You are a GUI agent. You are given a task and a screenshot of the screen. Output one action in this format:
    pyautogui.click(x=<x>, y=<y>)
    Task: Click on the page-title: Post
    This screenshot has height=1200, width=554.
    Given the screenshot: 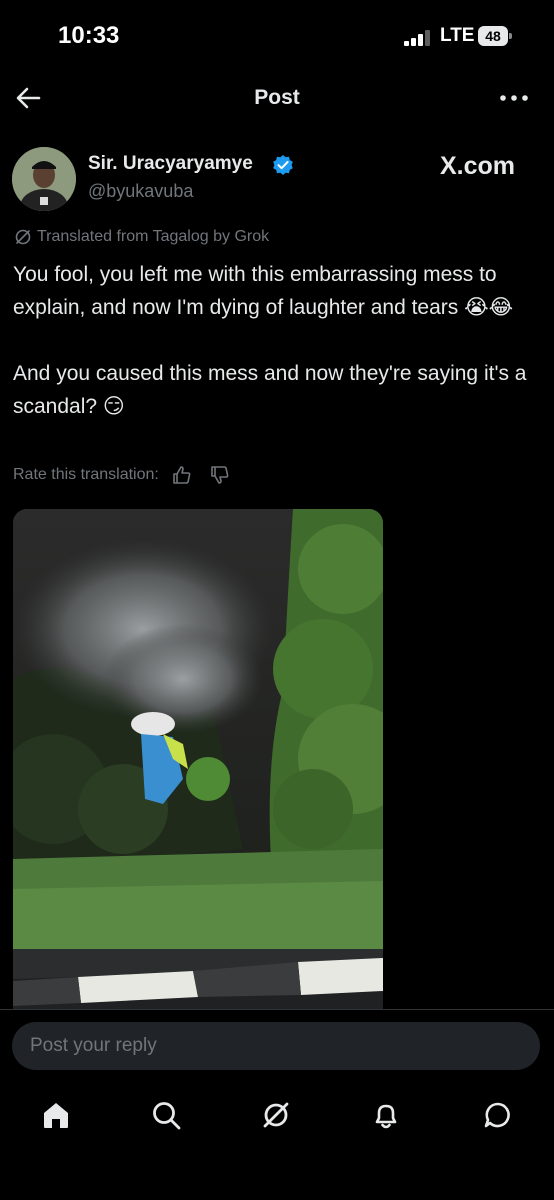 What is the action you would take?
    pyautogui.click(x=277, y=97)
    